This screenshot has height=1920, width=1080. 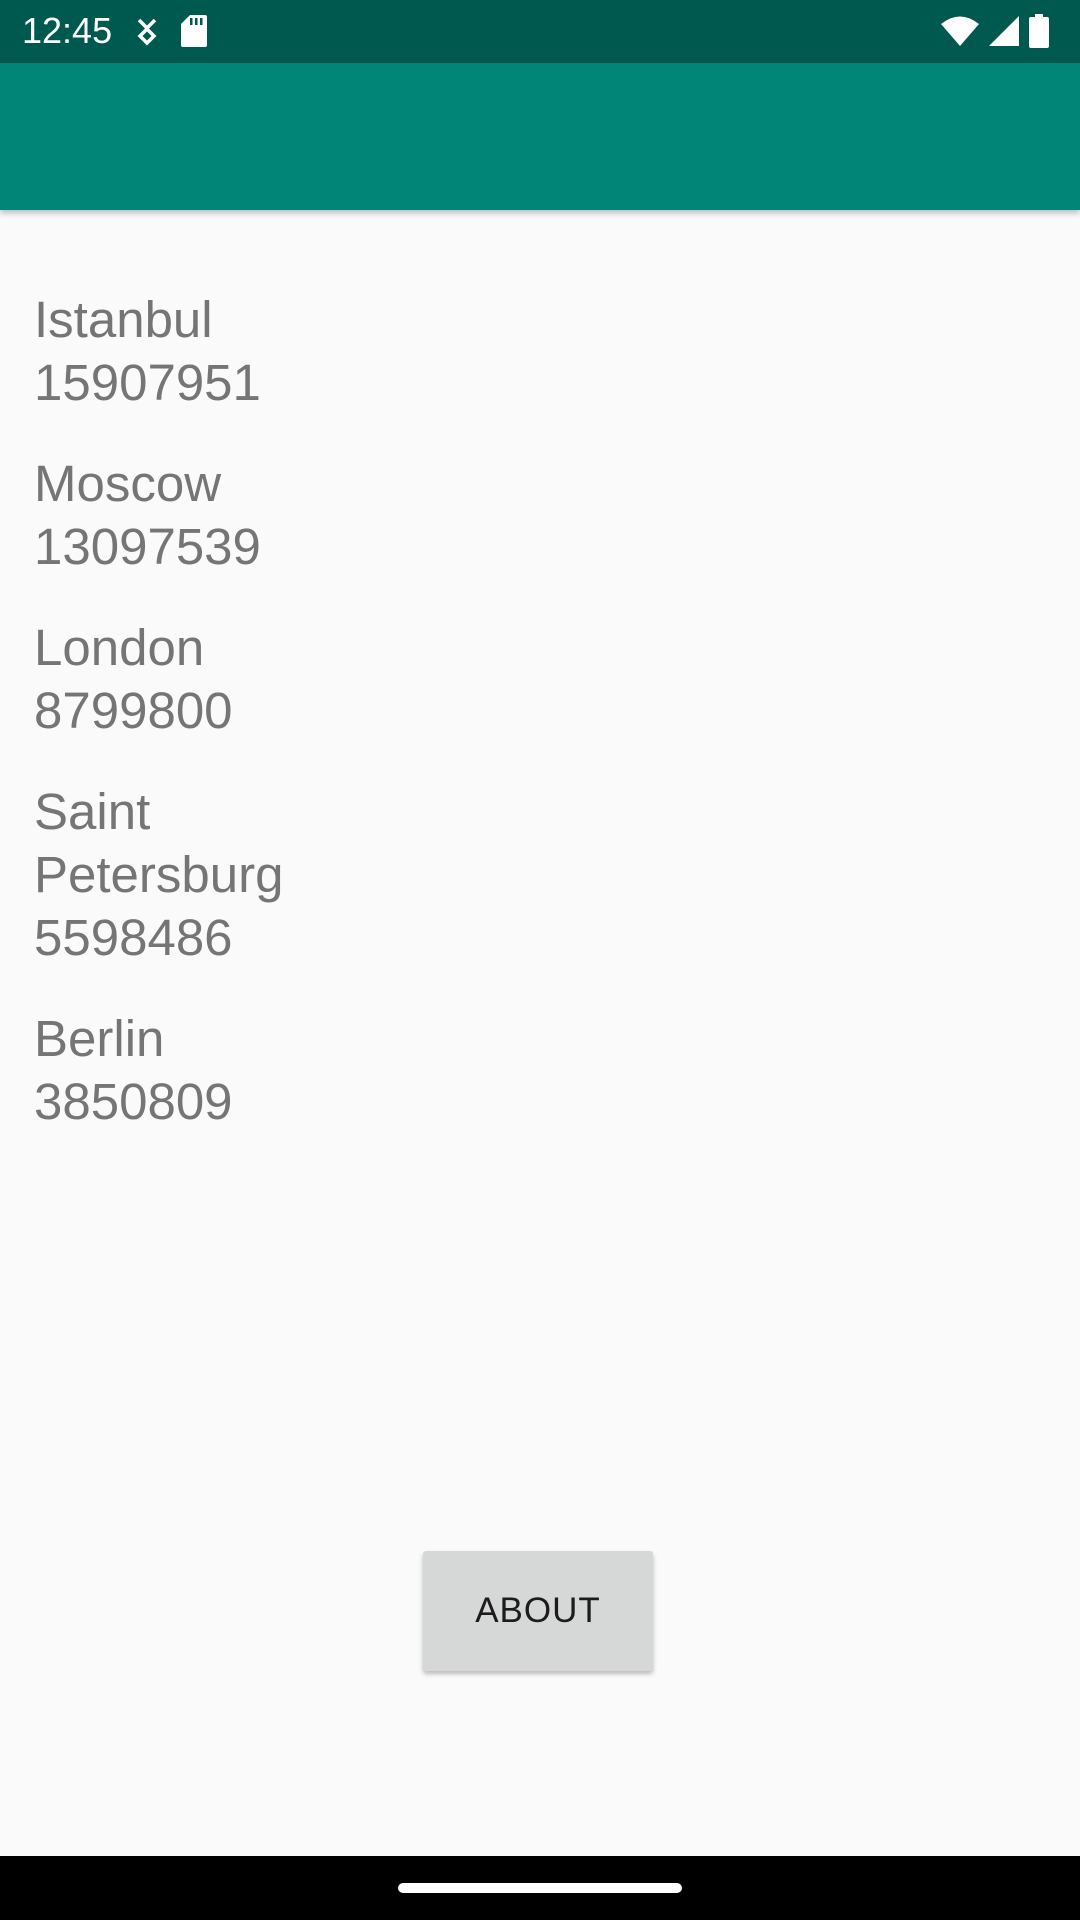 What do you see at coordinates (540, 31) in the screenshot?
I see `status-bar: 12:45` at bounding box center [540, 31].